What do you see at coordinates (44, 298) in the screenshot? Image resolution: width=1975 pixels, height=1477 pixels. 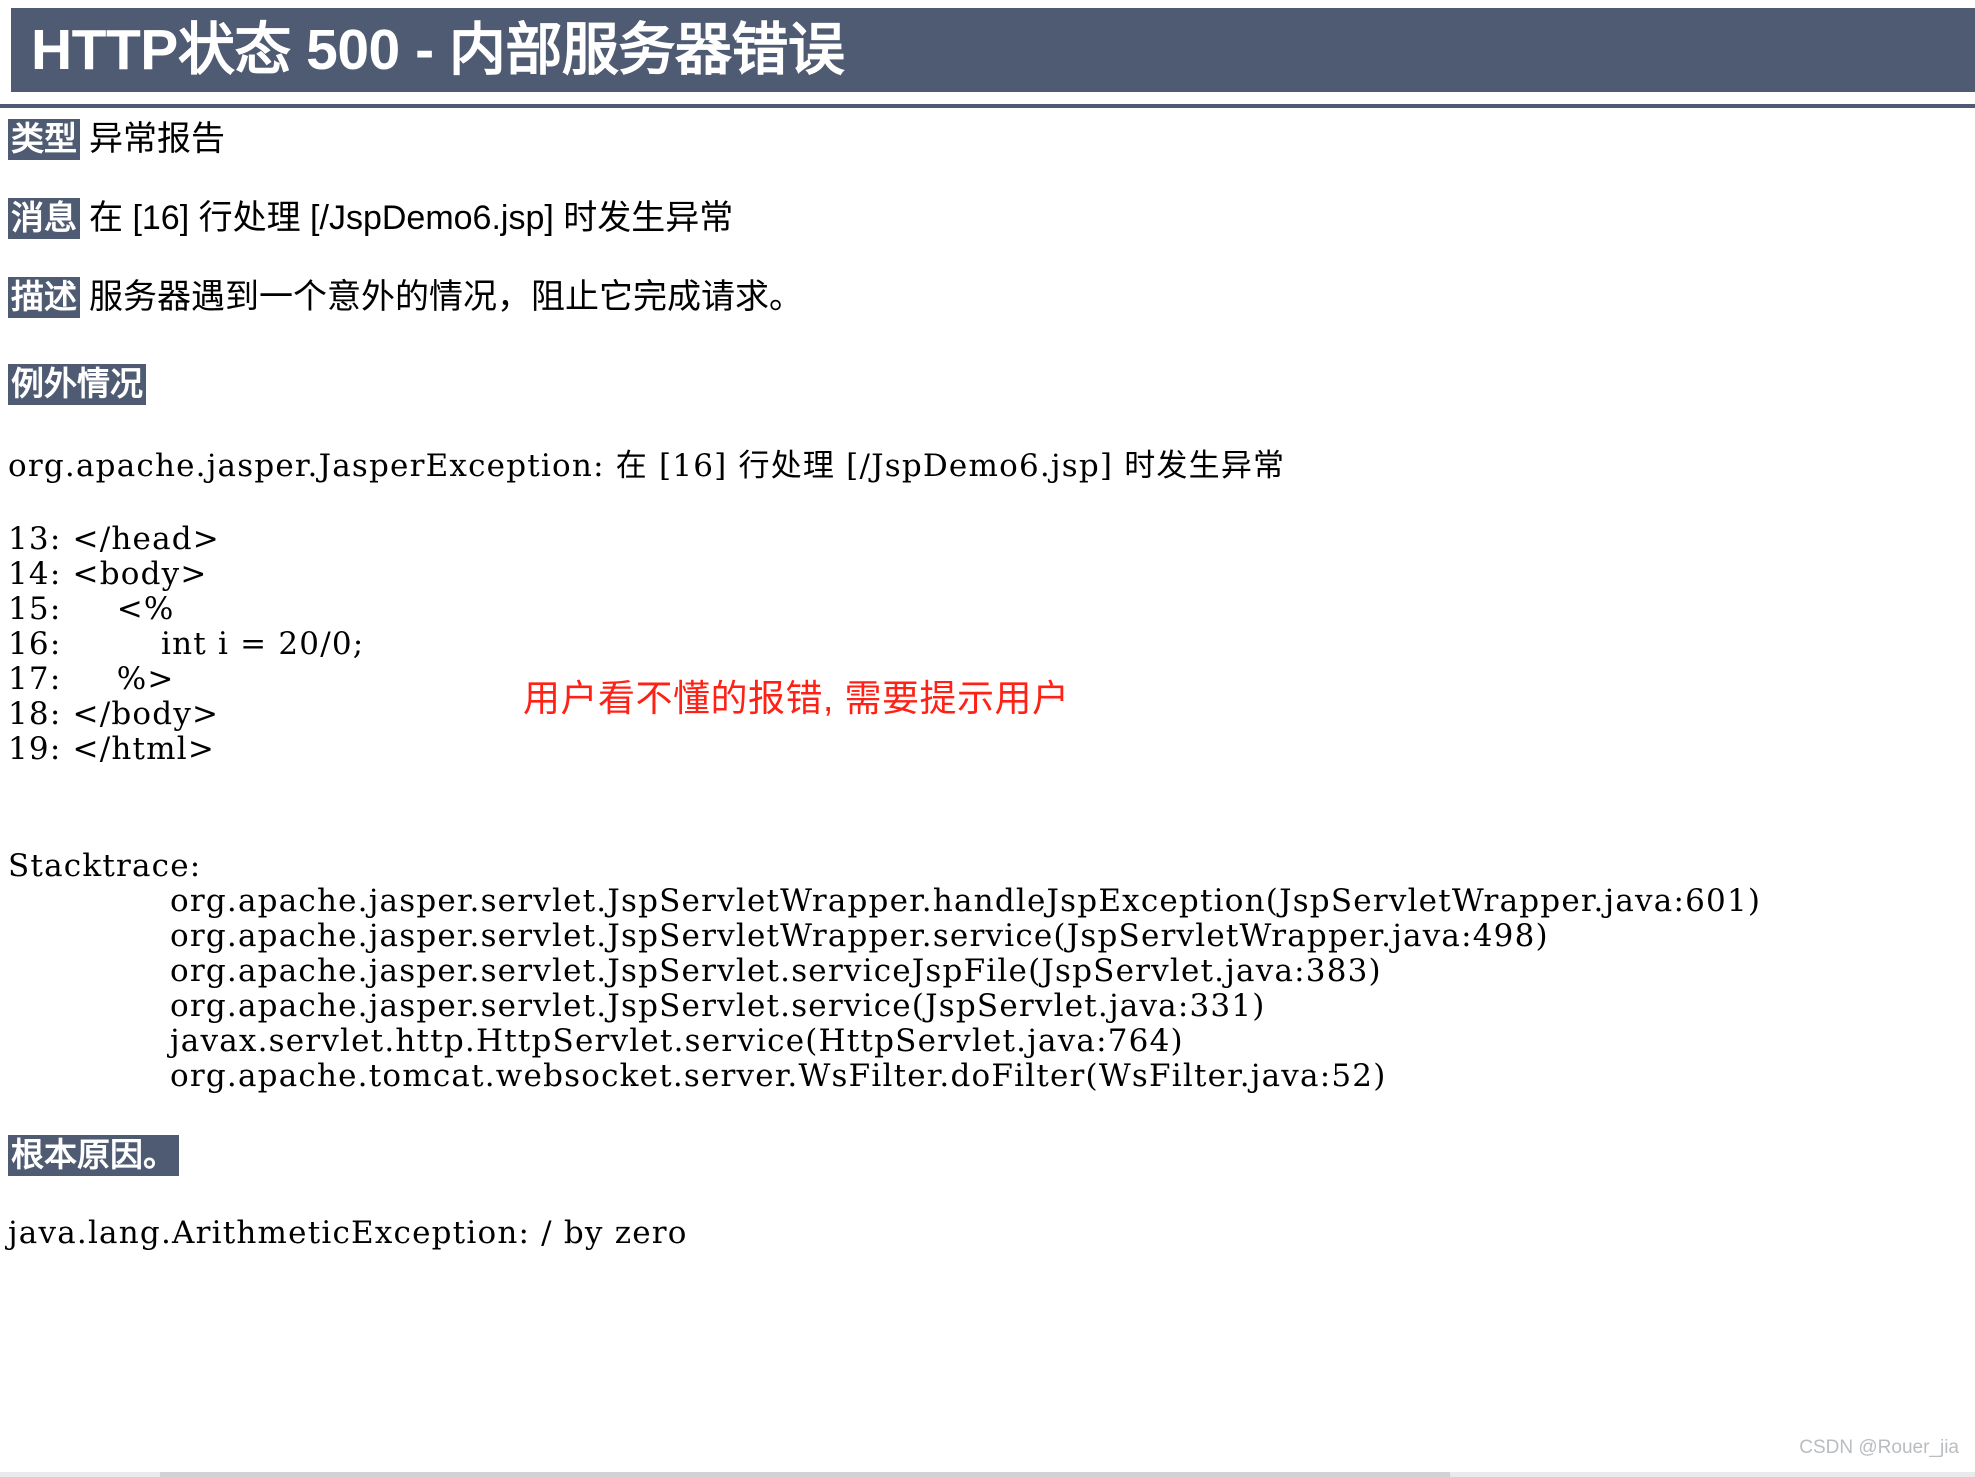 I see `field-description-label: 描述` at bounding box center [44, 298].